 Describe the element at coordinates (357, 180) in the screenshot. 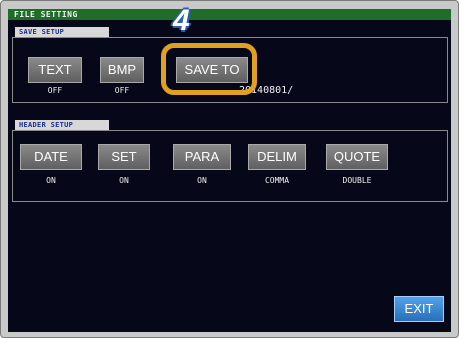

I see `quote-value: DOUBLE` at that location.